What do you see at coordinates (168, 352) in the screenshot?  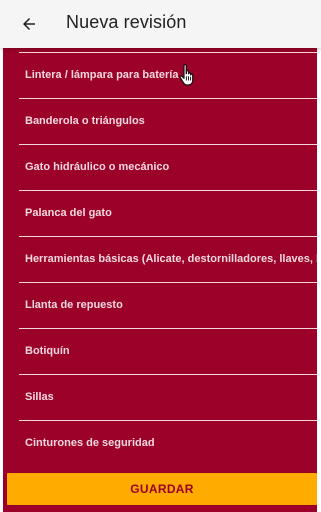 I see `list-item: Botiquín` at bounding box center [168, 352].